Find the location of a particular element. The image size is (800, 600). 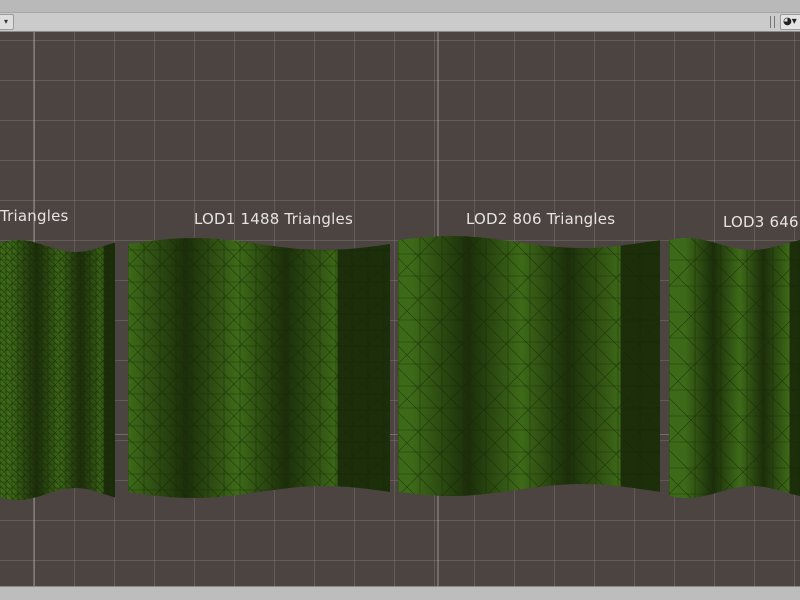

lod2-label: LOD2 806 Triangles is located at coordinates (541, 219).